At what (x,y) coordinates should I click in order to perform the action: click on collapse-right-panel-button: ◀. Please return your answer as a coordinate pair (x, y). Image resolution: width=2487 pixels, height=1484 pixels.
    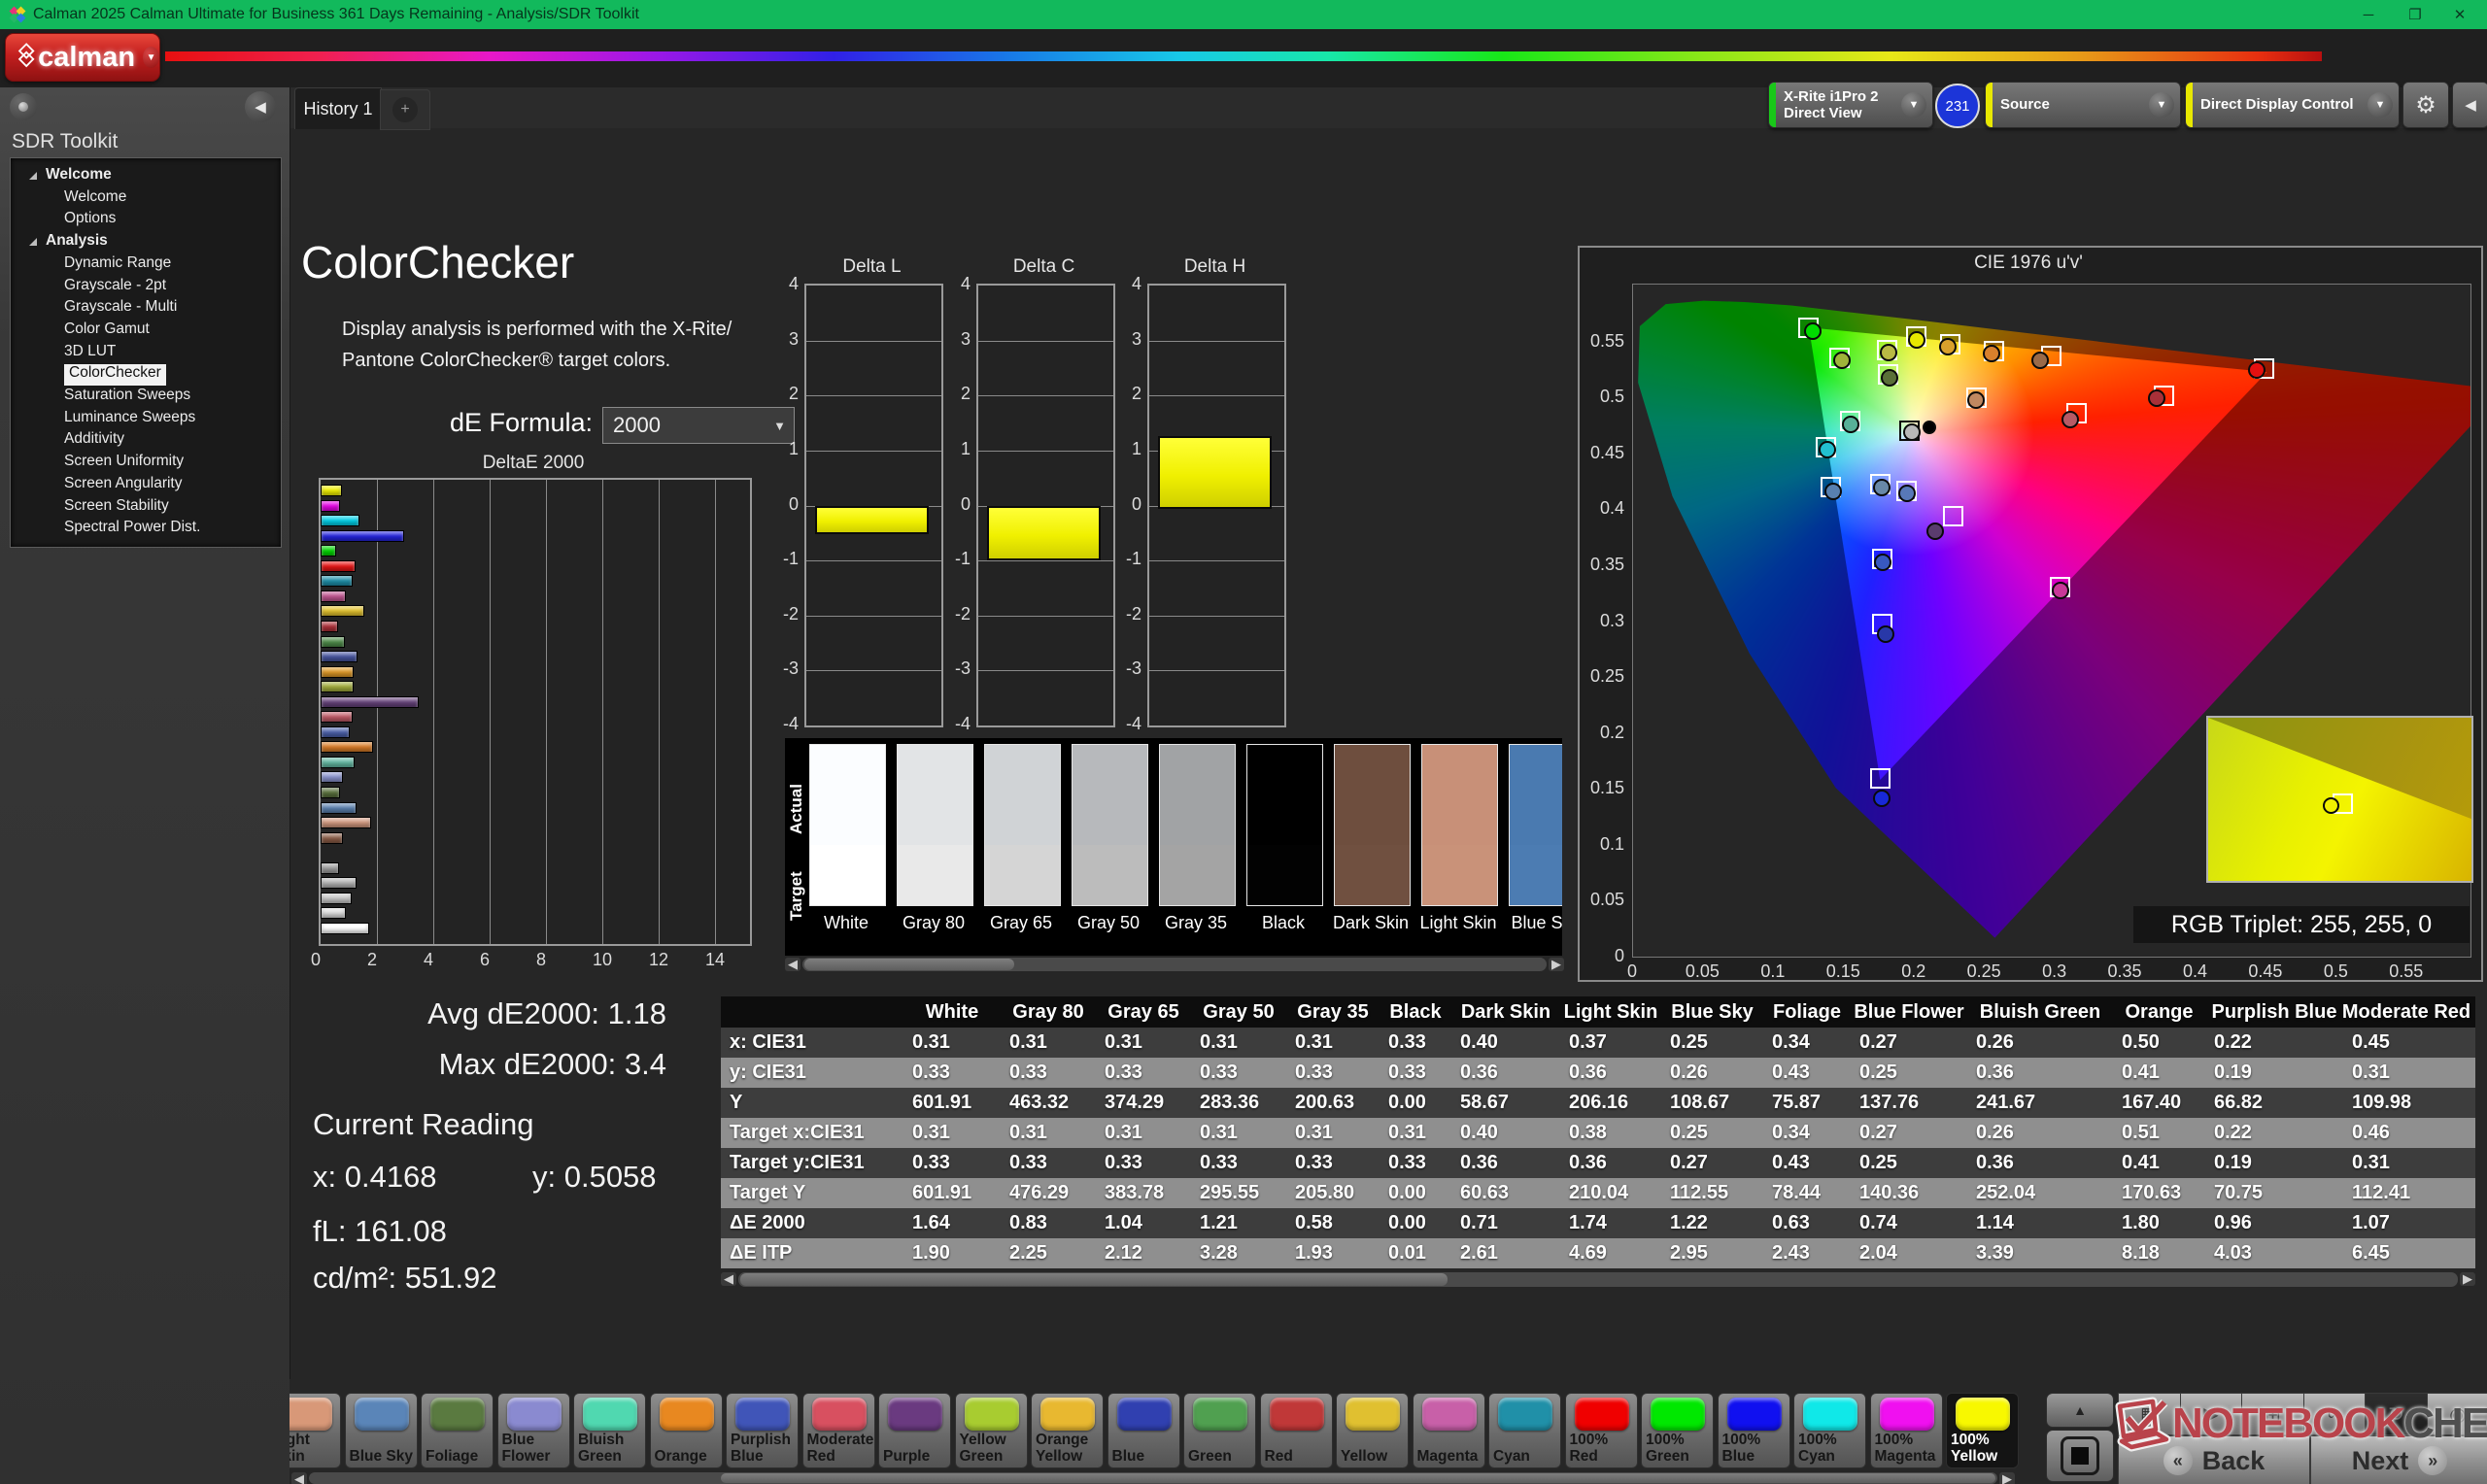
    Looking at the image, I should click on (2469, 105).